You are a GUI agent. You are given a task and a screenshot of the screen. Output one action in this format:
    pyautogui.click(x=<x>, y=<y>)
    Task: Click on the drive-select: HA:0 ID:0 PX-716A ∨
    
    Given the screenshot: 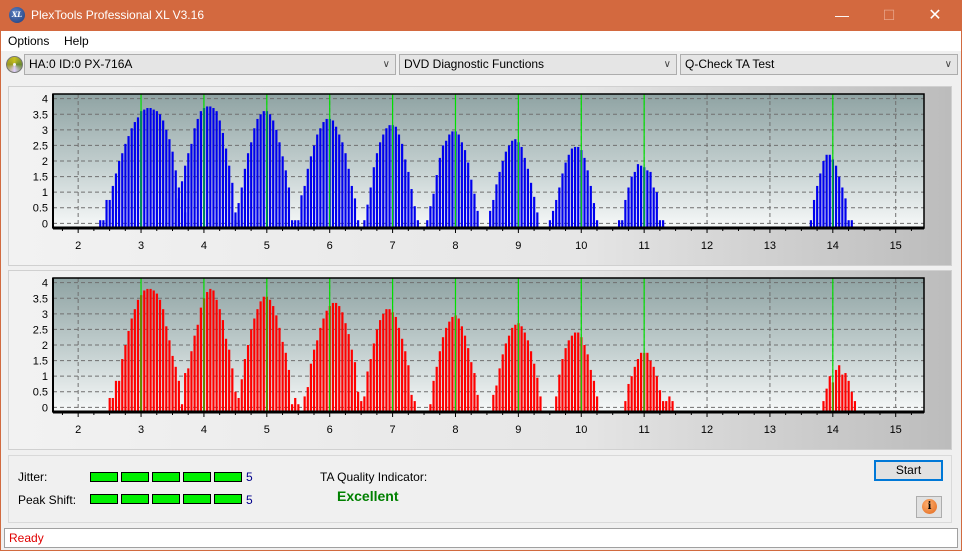 What is the action you would take?
    pyautogui.click(x=210, y=64)
    